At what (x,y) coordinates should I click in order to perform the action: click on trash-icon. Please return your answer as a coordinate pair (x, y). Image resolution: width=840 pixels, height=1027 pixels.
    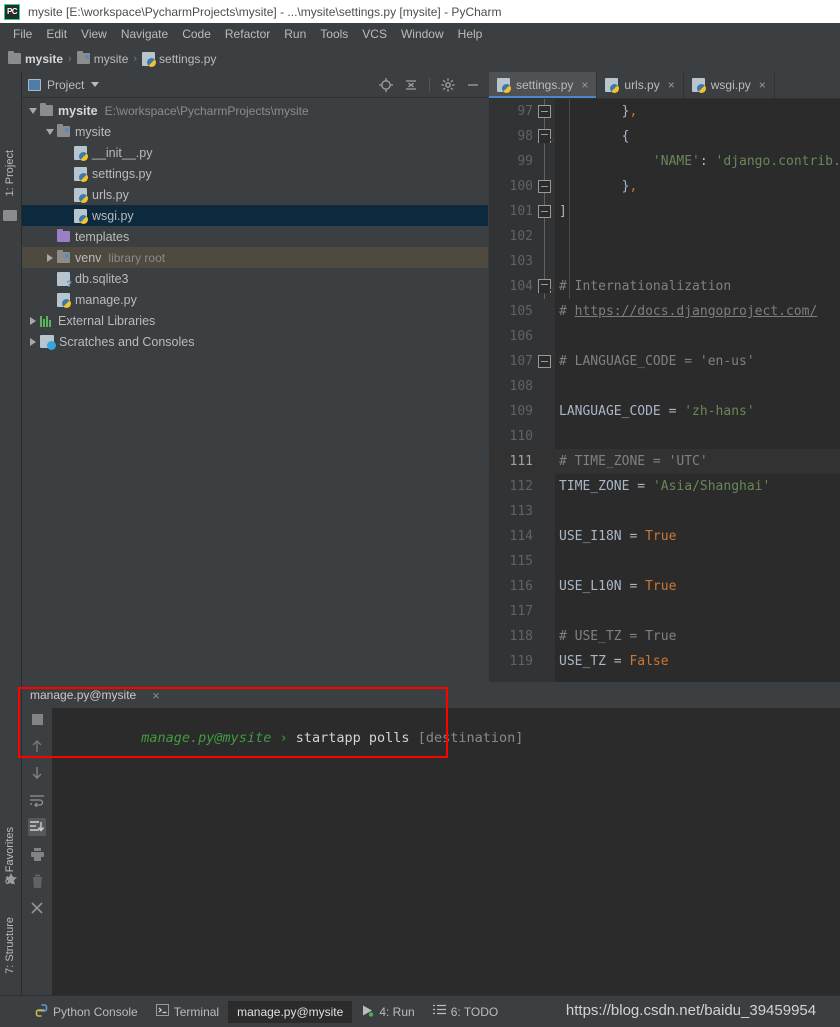
    Looking at the image, I should click on (37, 881).